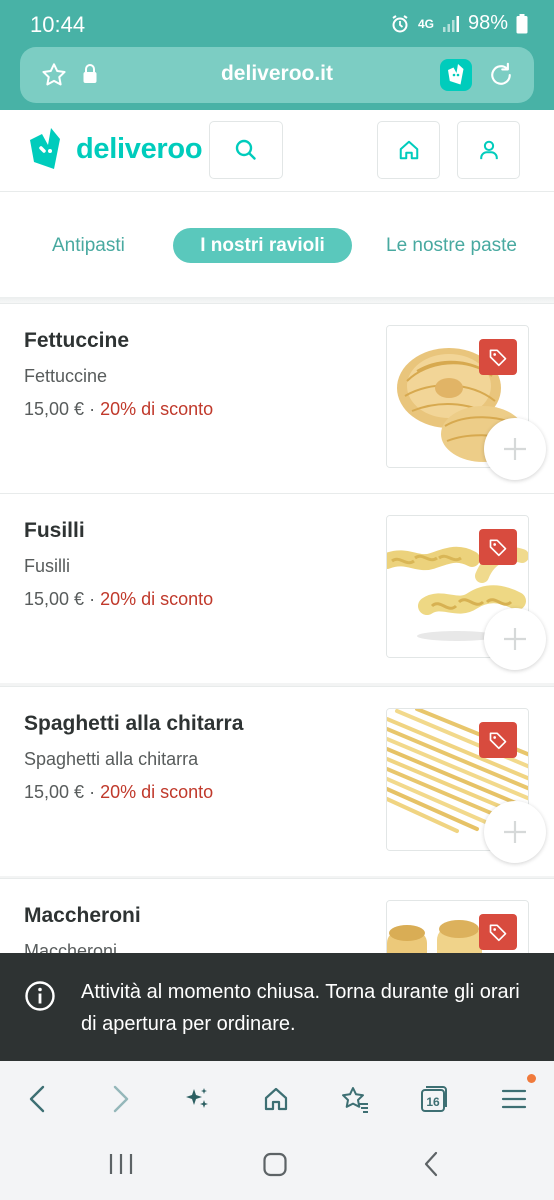 This screenshot has width=554, height=1200. I want to click on list-item: Maccheroni Maccheroni, so click(277, 915).